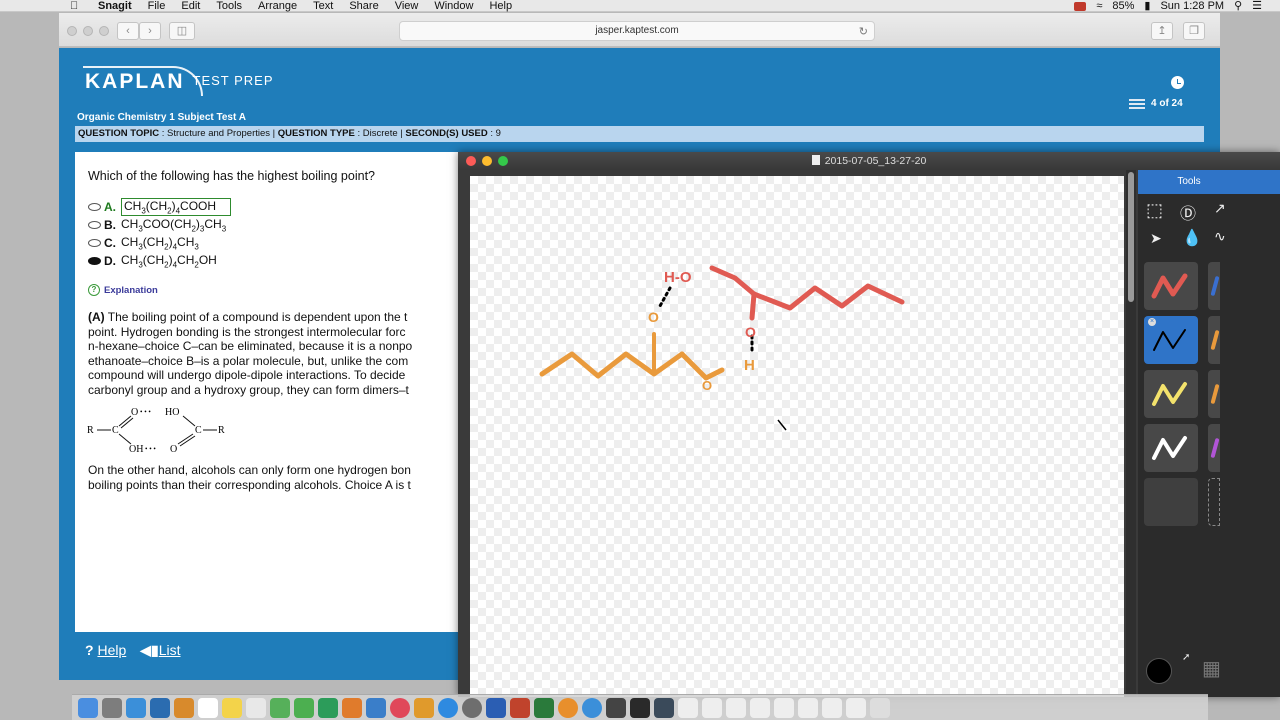  I want to click on menu-view: View, so click(407, 6).